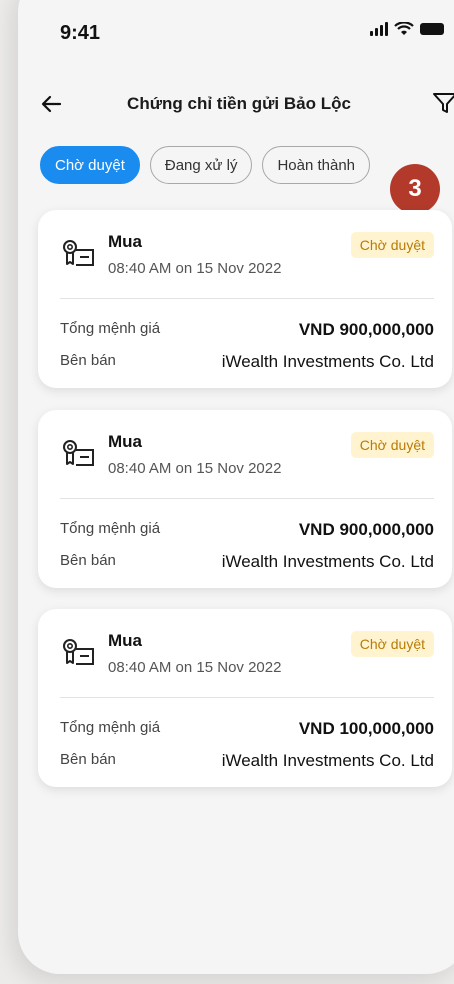  I want to click on signal-icon, so click(379, 29).